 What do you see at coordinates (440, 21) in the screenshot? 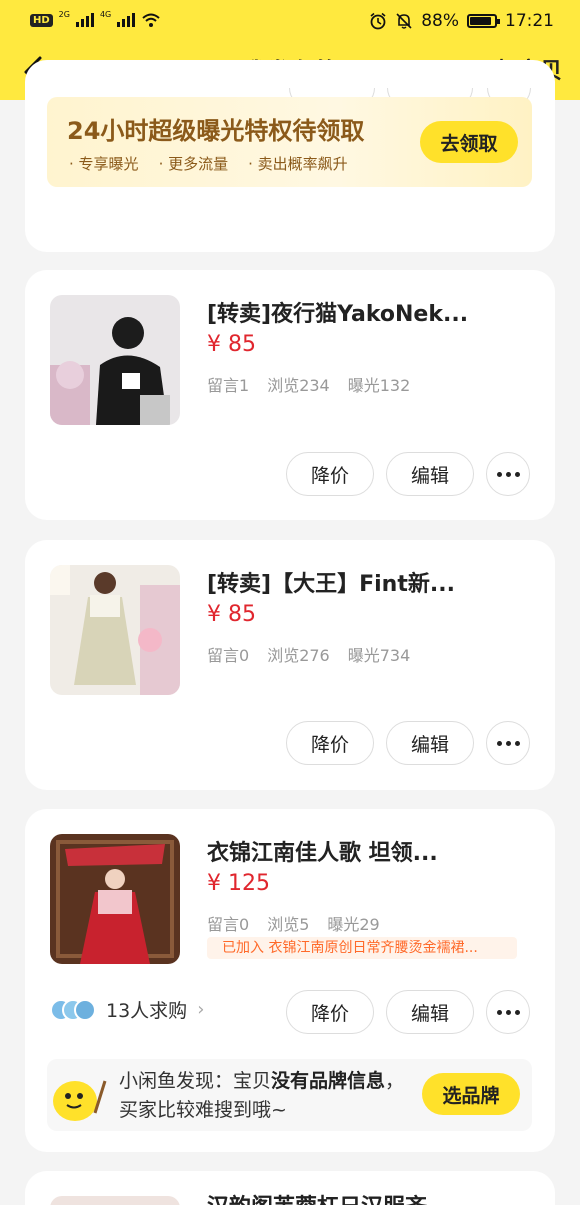
I see `battery-percent: 88%` at bounding box center [440, 21].